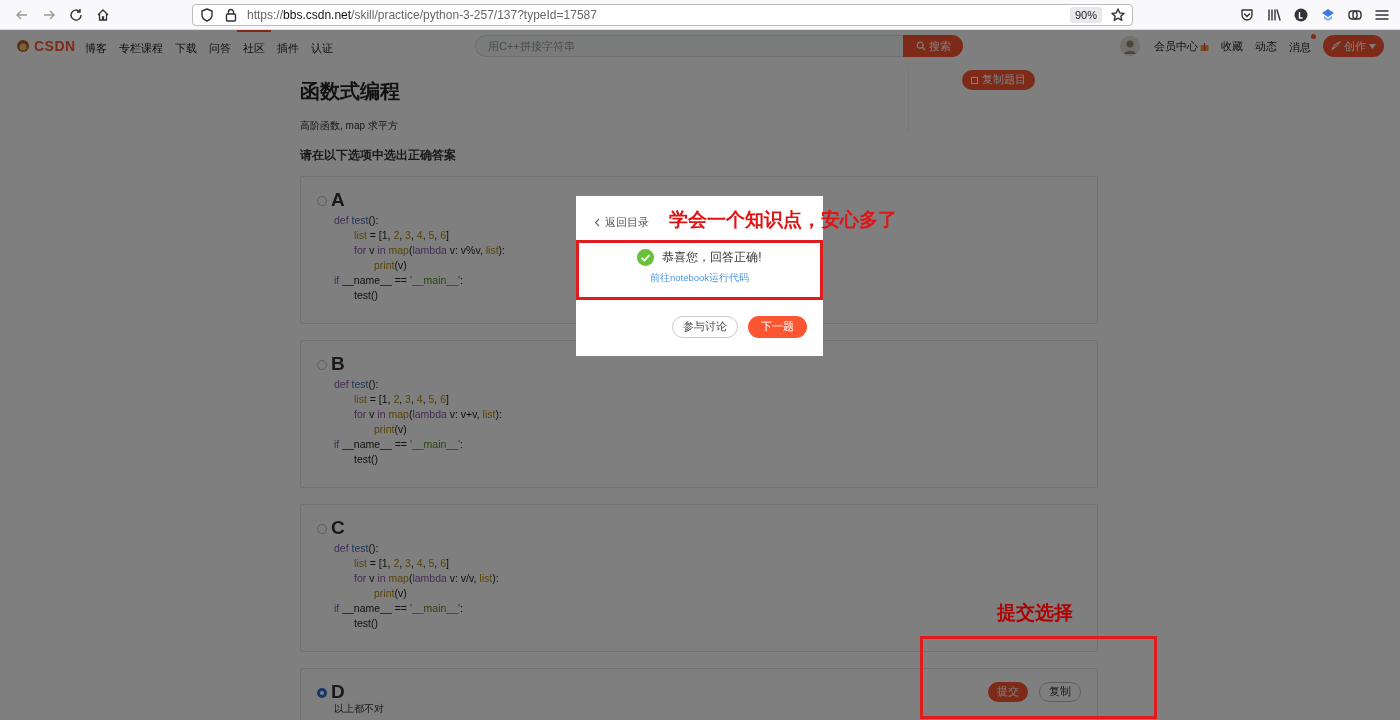 Image resolution: width=1400 pixels, height=720 pixels. Describe the element at coordinates (338, 200) in the screenshot. I see `option-letter: A` at that location.